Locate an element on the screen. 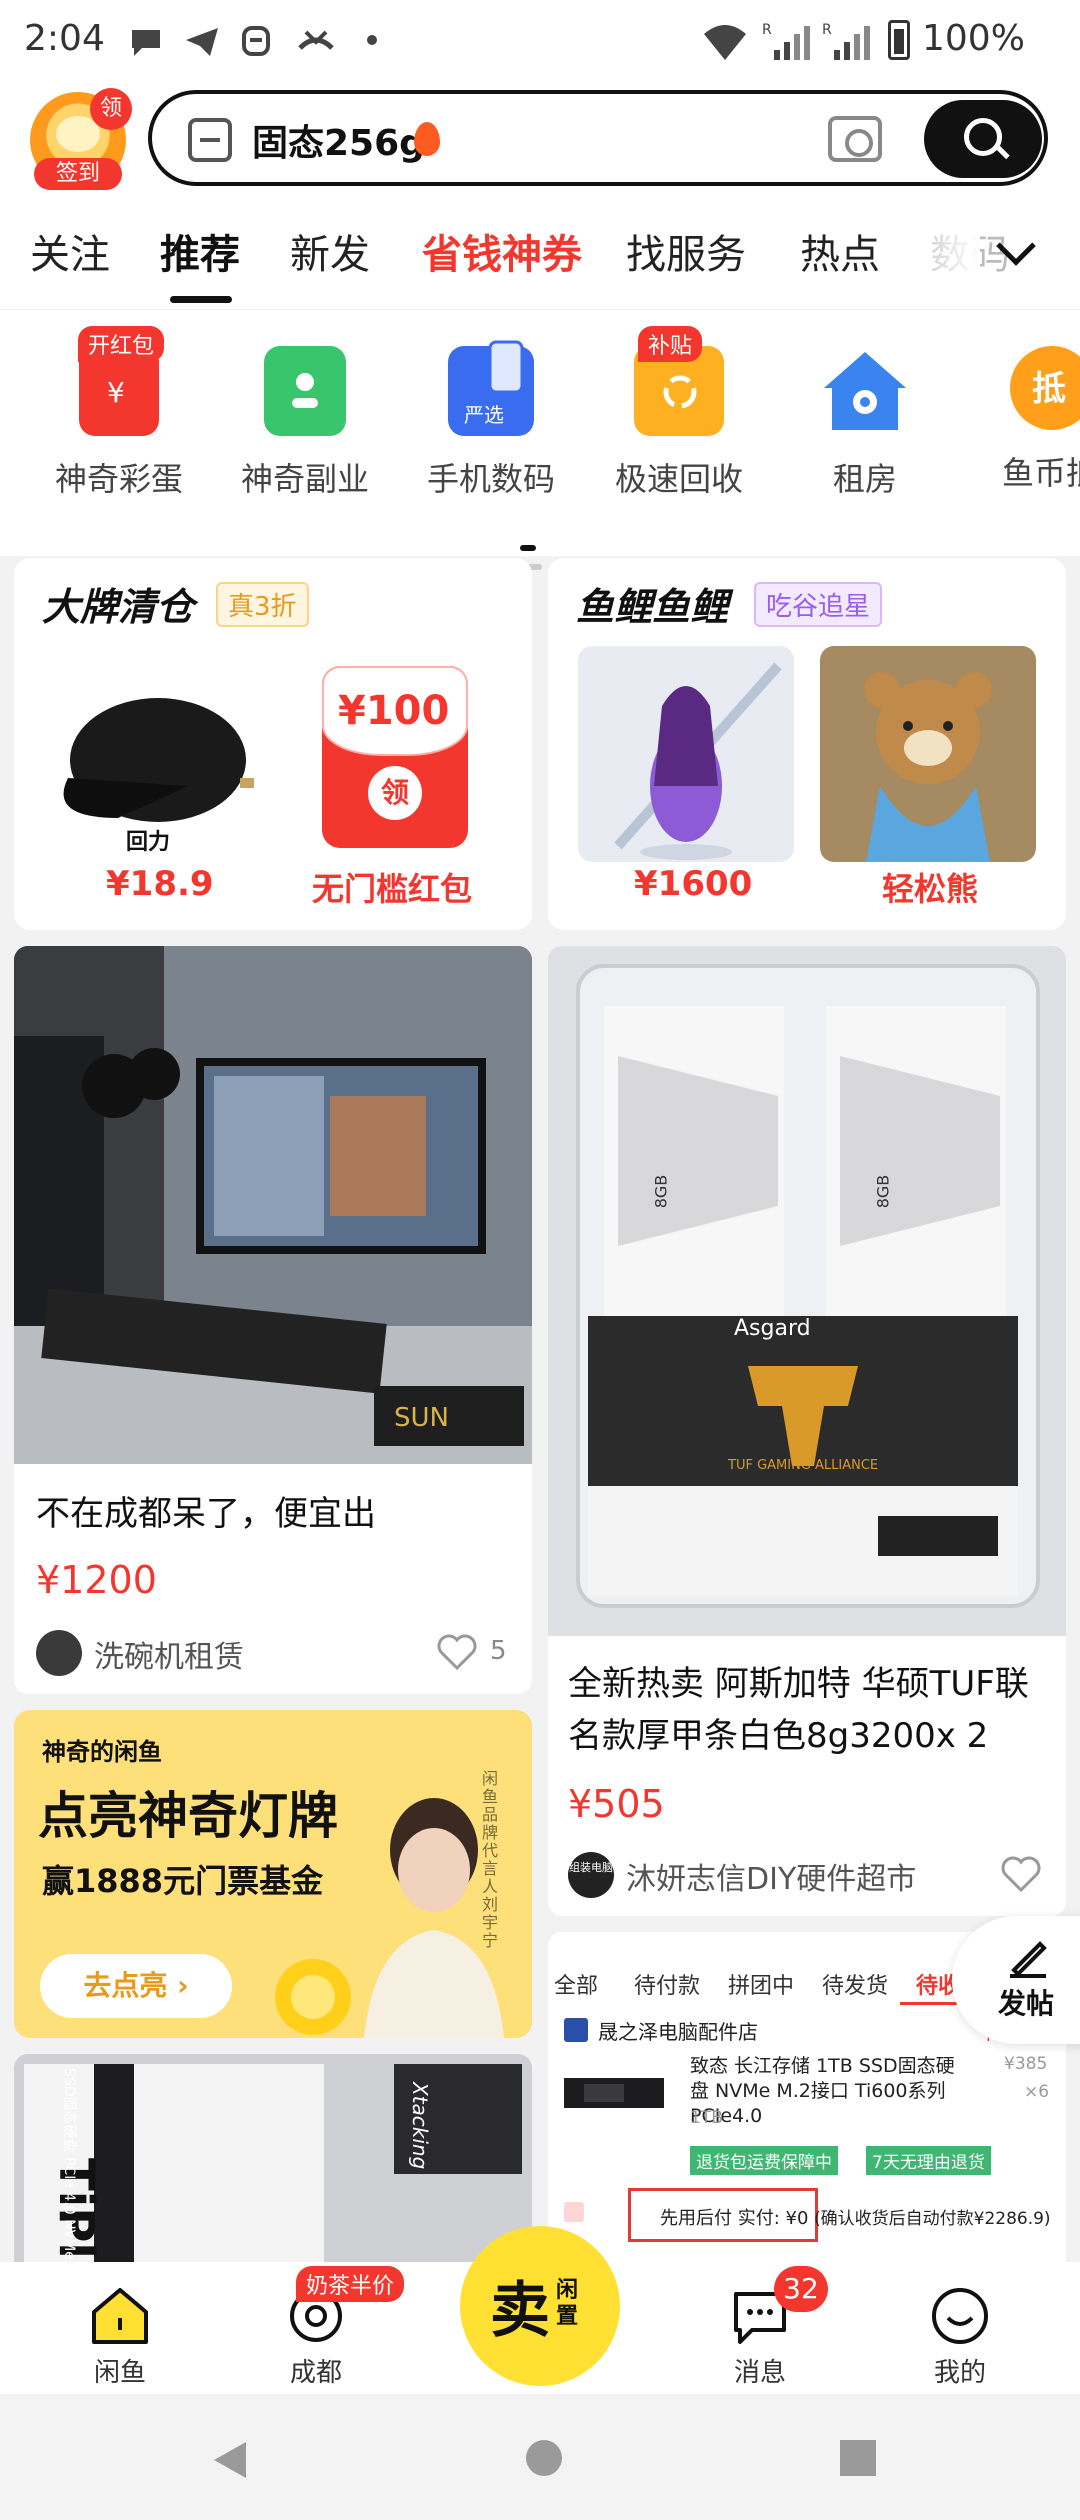 This screenshot has height=2520, width=1080. feed-card-pc: SUN 不在成都呆了，便宜出 ¥1200 洗碗机租赁 5 is located at coordinates (273, 1320).